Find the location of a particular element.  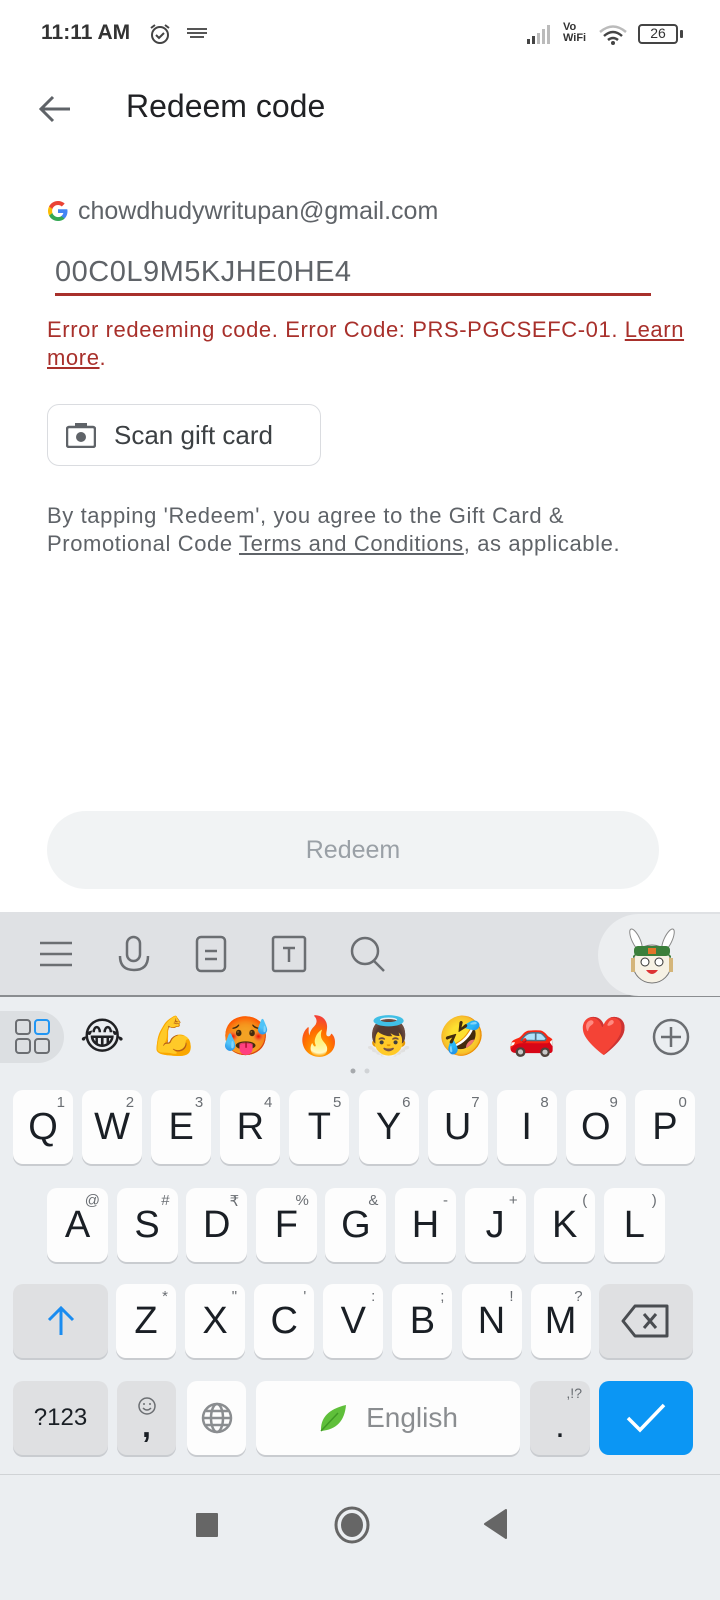

emoji-heart: ❤️ is located at coordinates (603, 1036).